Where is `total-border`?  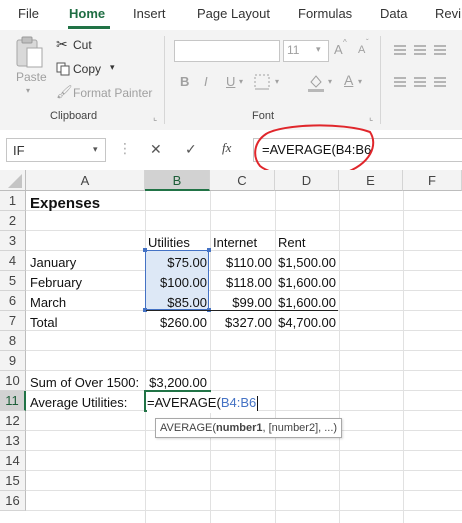
total-border is located at coordinates (242, 310).